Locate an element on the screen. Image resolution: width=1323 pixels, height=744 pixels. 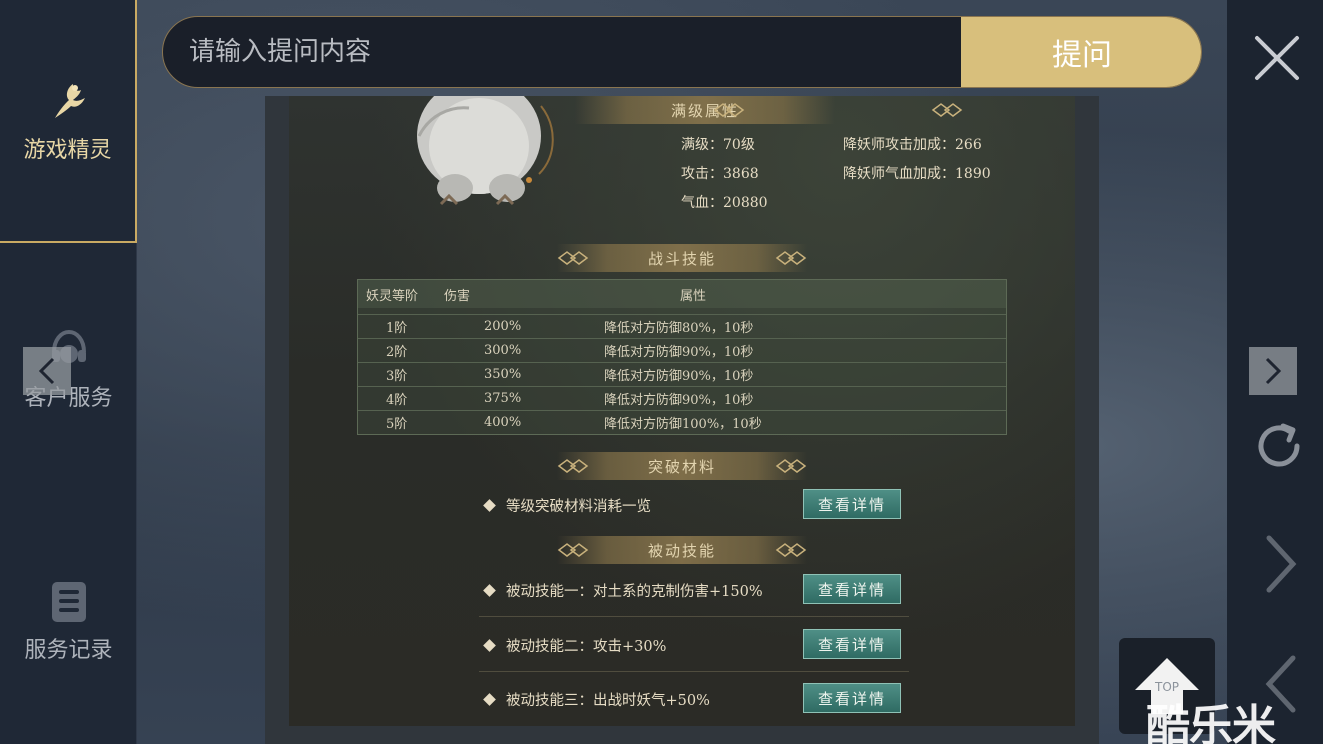
table-header-row: 妖灵等阶 伤害 属性 is located at coordinates (682, 294).